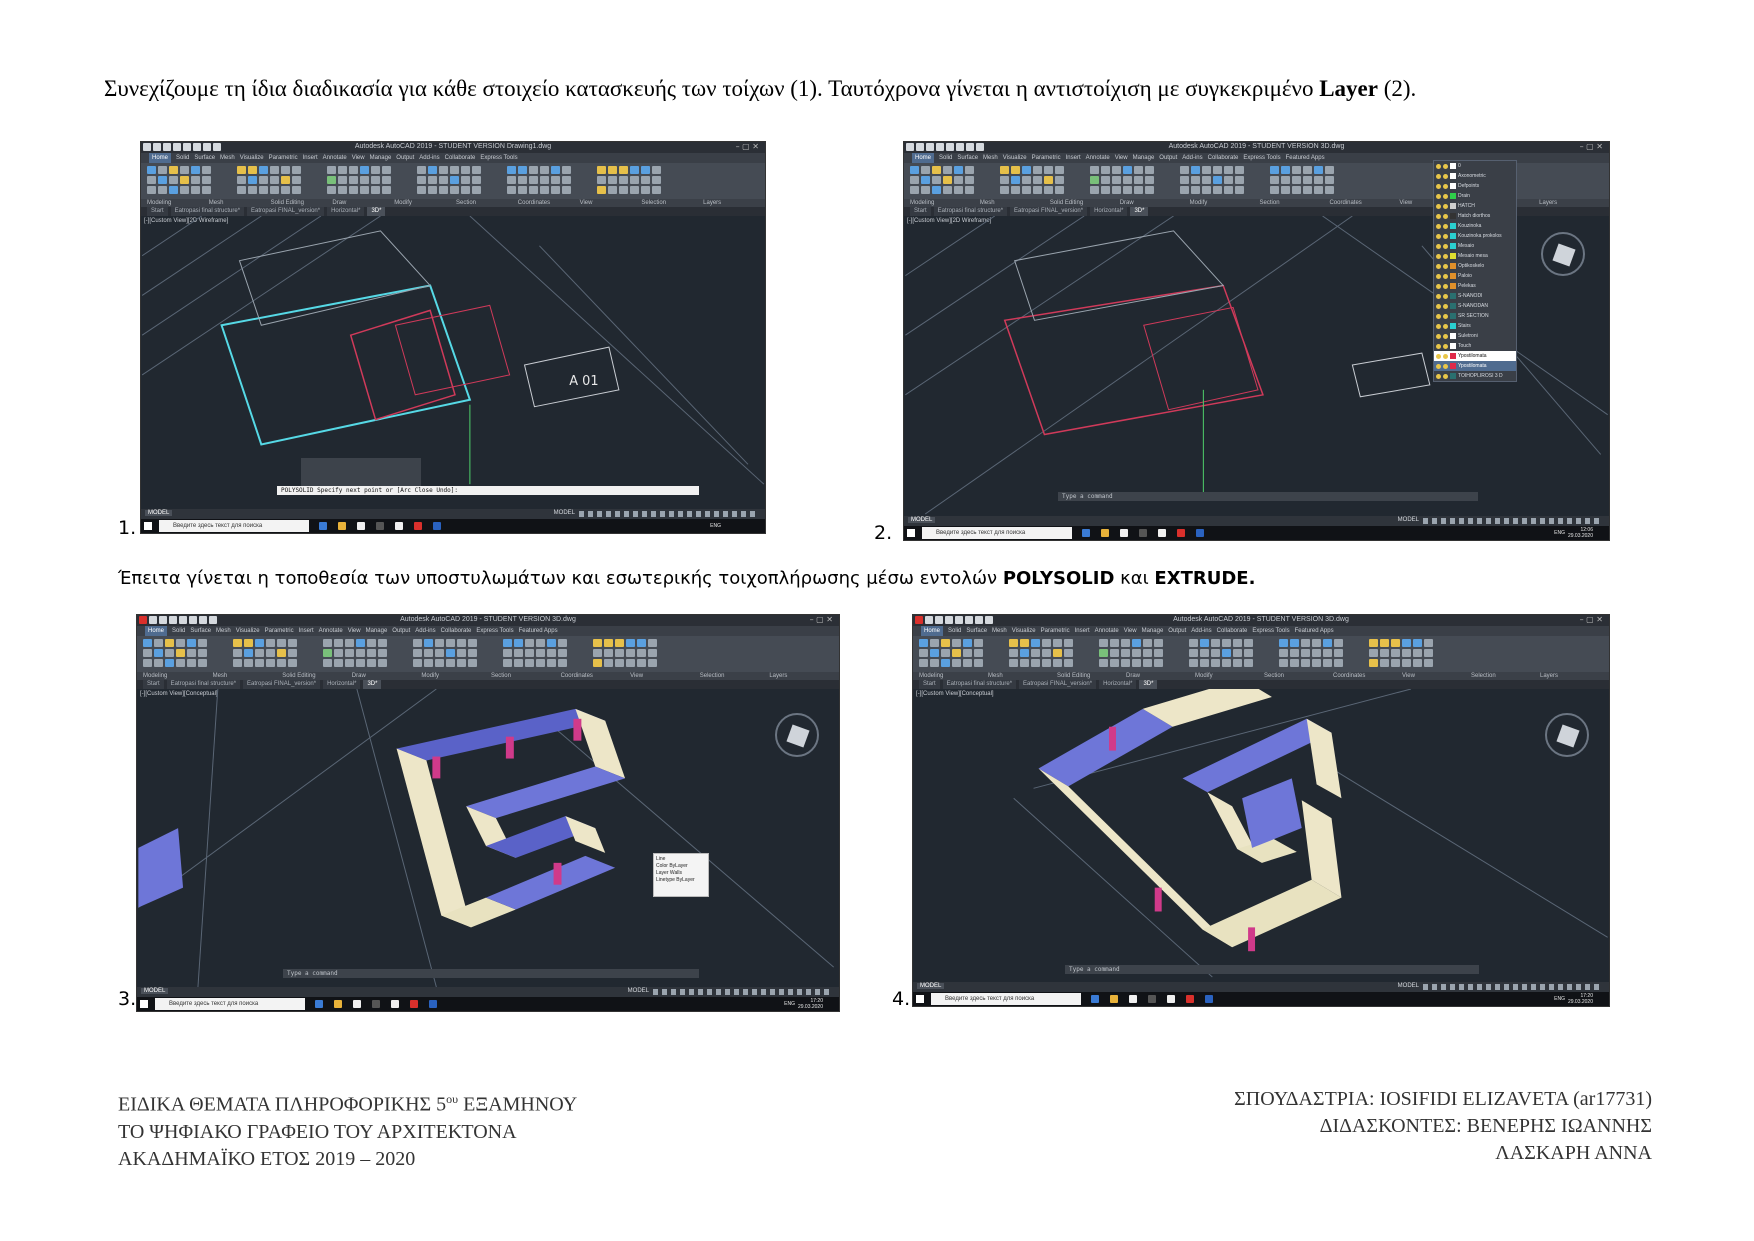 The image size is (1754, 1241). What do you see at coordinates (1475, 296) in the screenshot?
I see `layer-item: S-NANODI` at bounding box center [1475, 296].